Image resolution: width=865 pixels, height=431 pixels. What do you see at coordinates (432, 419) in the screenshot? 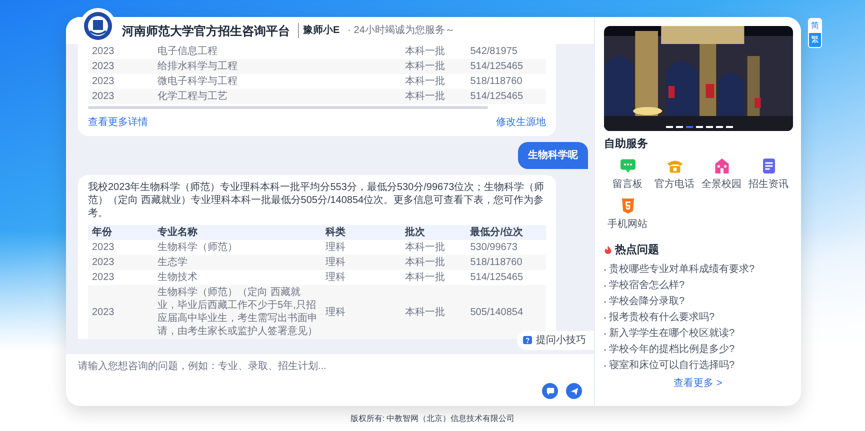
I see `copyright-text: 版权所有: 中教智网（北京）信息技术有限公司` at bounding box center [432, 419].